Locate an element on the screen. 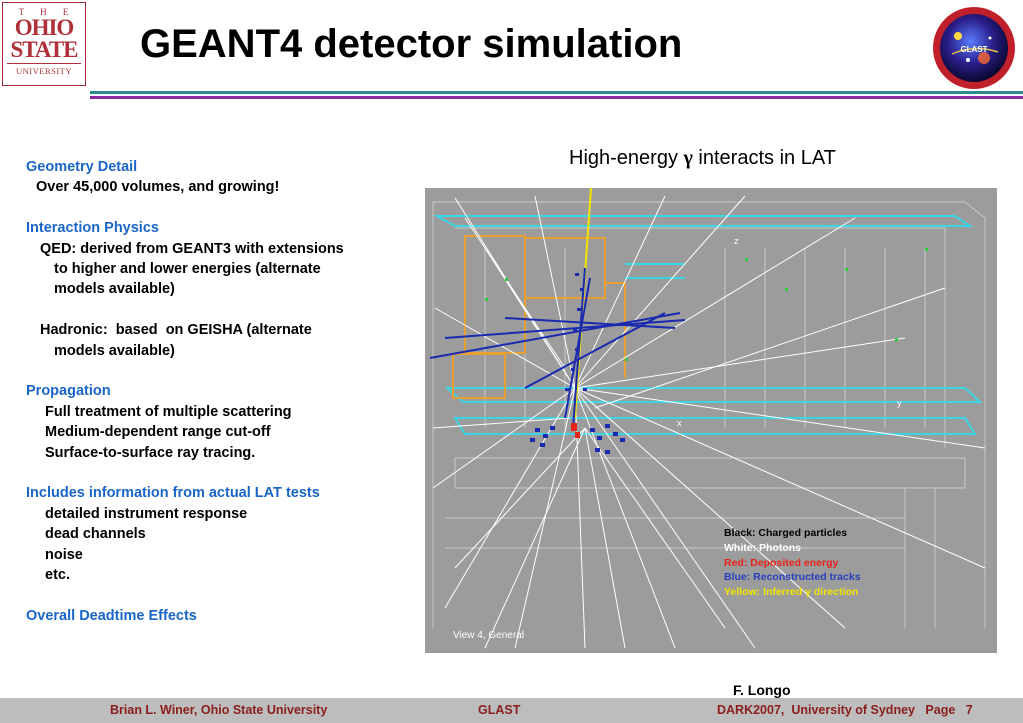 The height and width of the screenshot is (723, 1023). reconstructed-tracks is located at coordinates (557, 348).